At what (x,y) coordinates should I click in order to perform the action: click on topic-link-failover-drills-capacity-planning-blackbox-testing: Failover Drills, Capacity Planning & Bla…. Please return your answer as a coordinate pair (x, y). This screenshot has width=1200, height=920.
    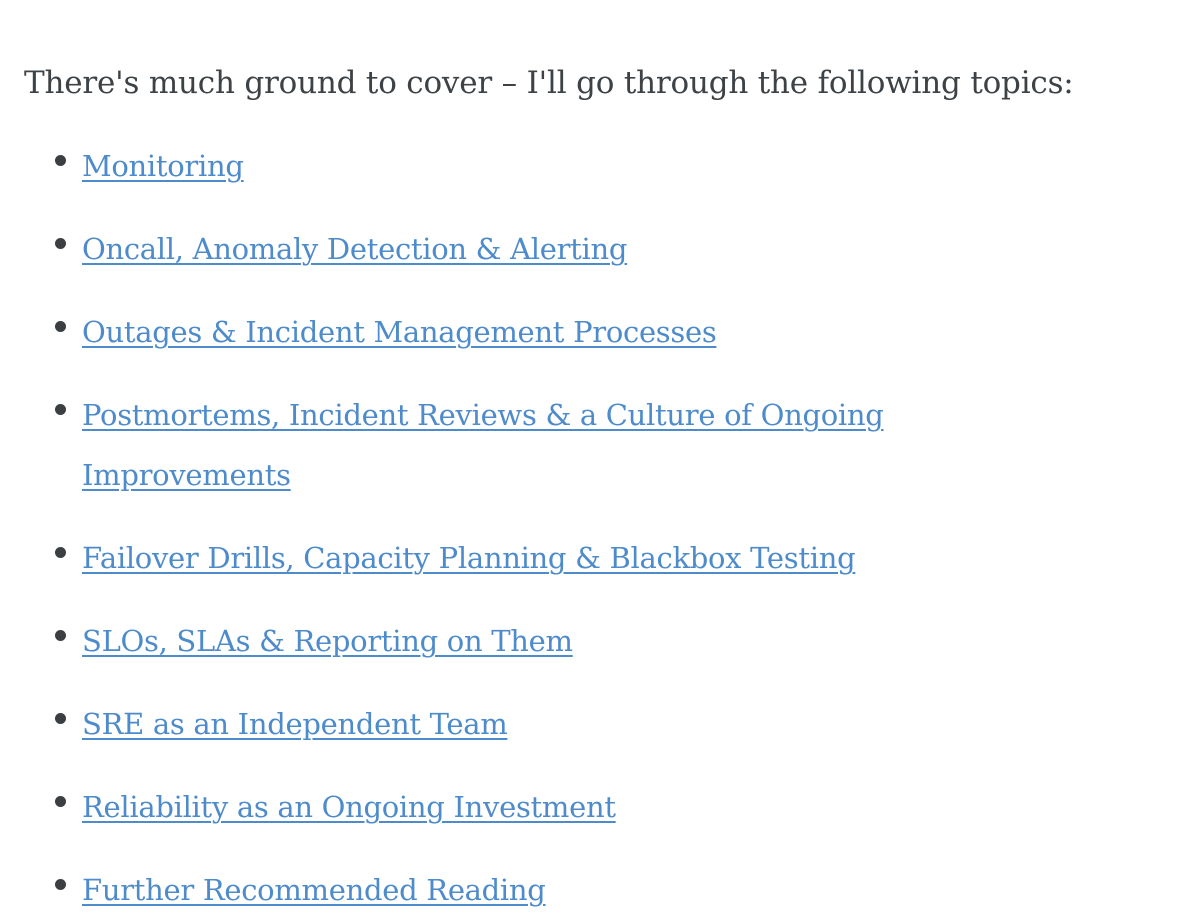
    Looking at the image, I should click on (469, 558).